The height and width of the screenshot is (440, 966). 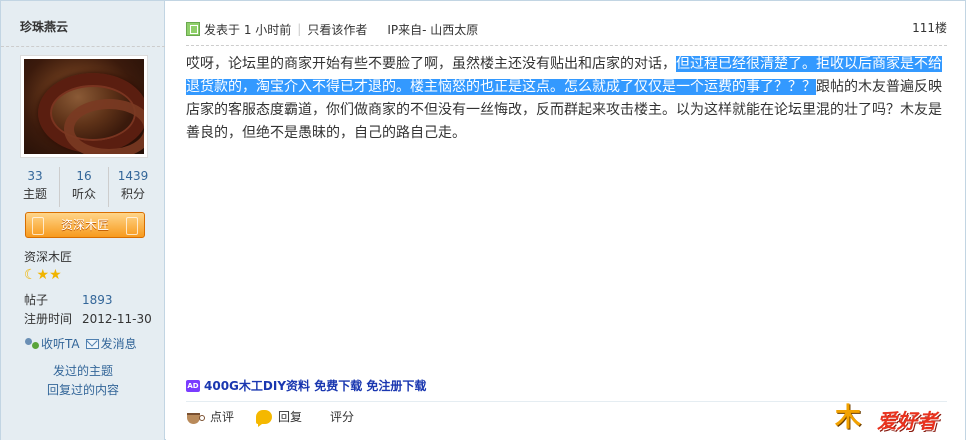 I want to click on stat-points-count: 1439, so click(x=133, y=176).